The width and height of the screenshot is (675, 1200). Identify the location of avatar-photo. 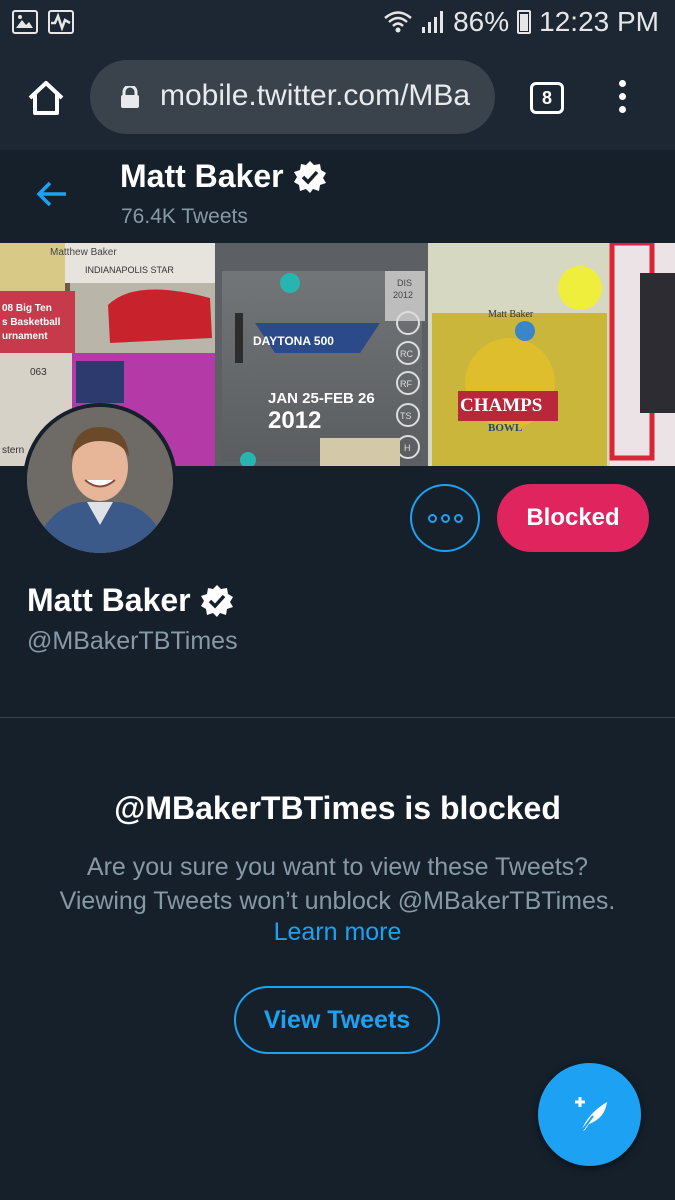
(100, 480).